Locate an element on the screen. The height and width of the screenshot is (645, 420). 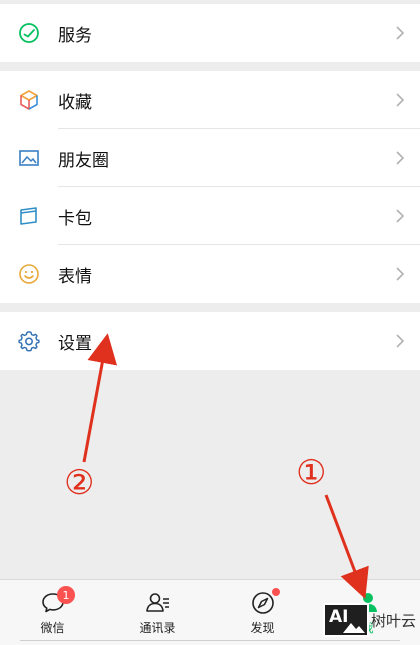
menu-group-service: 服务 is located at coordinates (210, 33).